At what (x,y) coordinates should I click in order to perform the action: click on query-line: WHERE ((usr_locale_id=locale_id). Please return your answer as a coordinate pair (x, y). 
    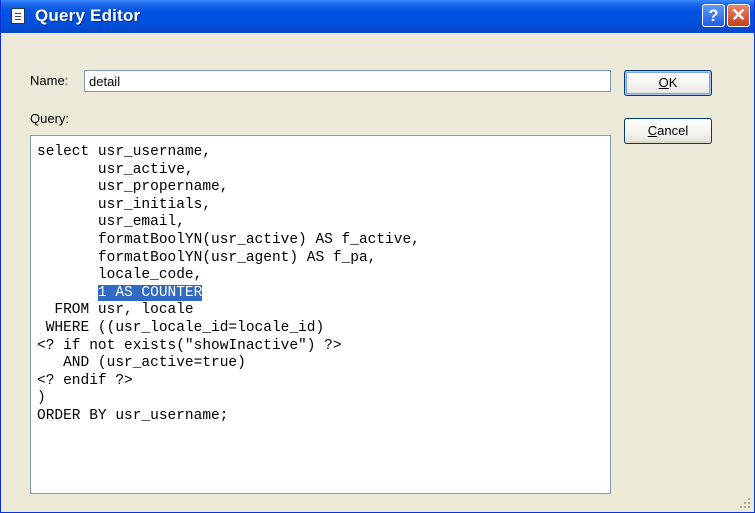
    Looking at the image, I should click on (181, 327).